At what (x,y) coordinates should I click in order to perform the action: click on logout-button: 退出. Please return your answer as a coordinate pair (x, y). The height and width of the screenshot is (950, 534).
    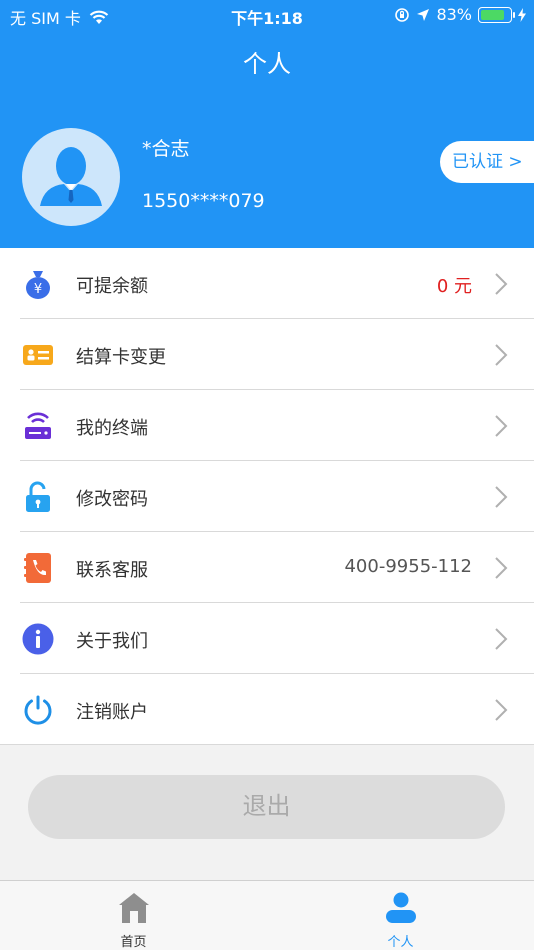
    Looking at the image, I should click on (266, 807).